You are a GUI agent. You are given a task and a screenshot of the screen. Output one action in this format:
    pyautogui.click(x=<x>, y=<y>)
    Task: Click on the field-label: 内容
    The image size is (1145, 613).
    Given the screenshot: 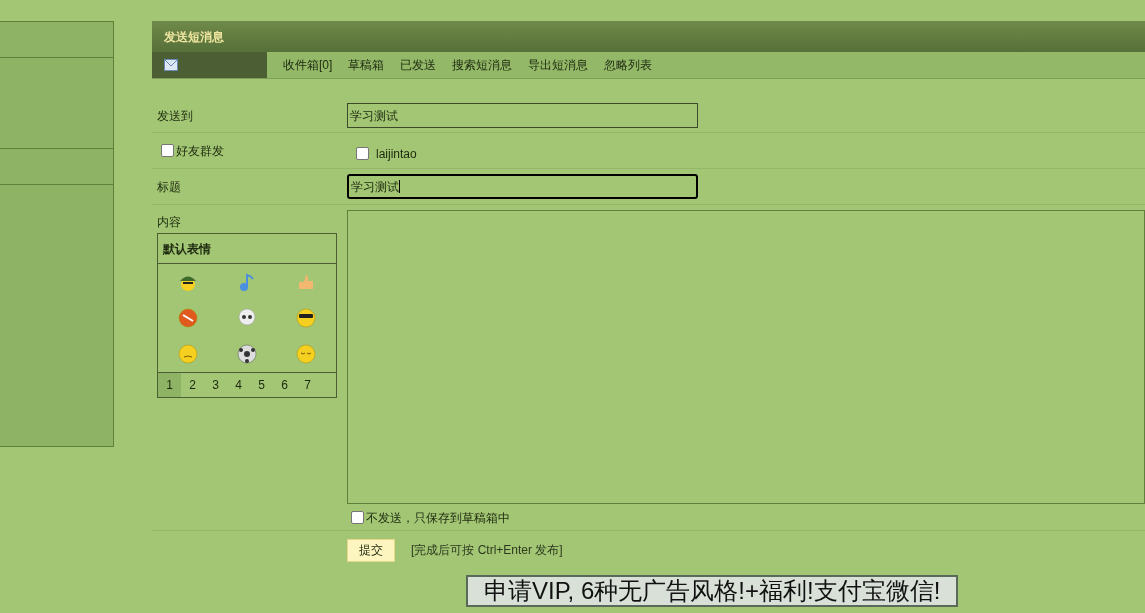 What is the action you would take?
    pyautogui.click(x=169, y=222)
    